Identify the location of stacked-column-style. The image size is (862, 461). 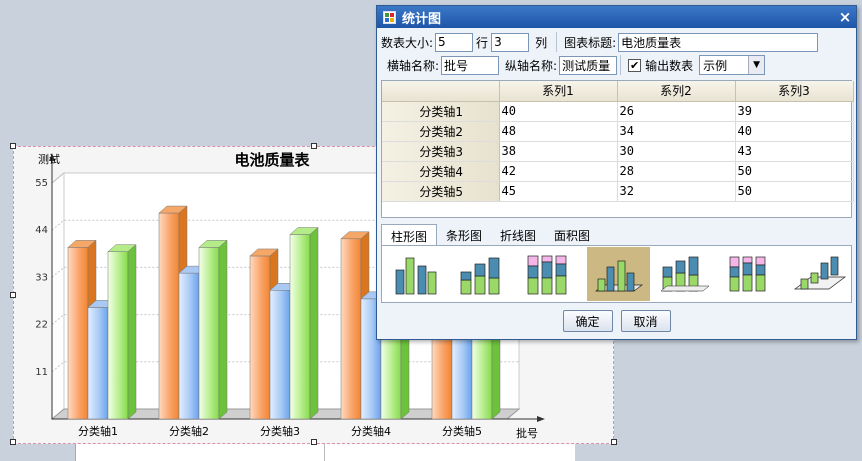
(484, 274).